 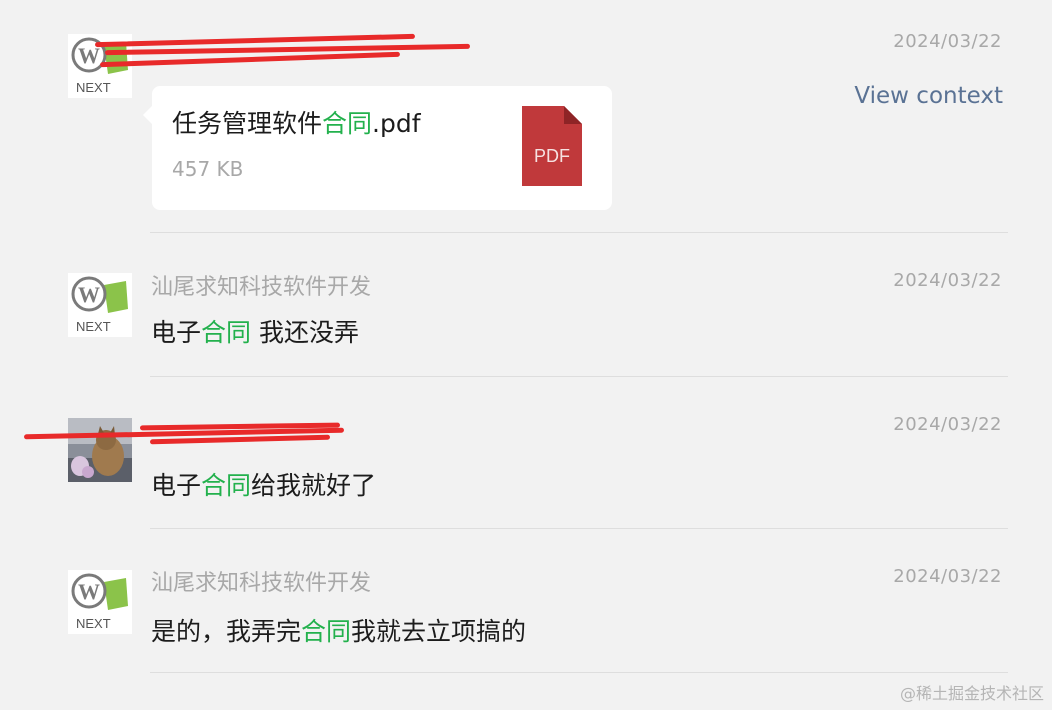 What do you see at coordinates (552, 146) in the screenshot?
I see `pdf-file-icon: PDF` at bounding box center [552, 146].